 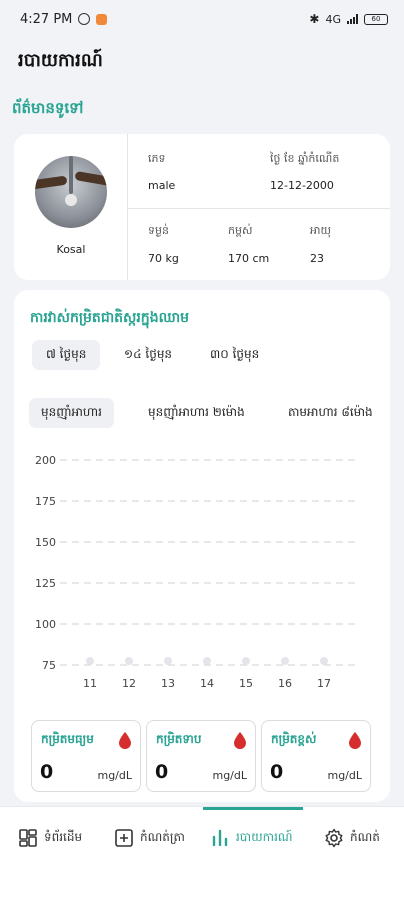 What do you see at coordinates (129, 683) in the screenshot?
I see `x-tick-label: 12` at bounding box center [129, 683].